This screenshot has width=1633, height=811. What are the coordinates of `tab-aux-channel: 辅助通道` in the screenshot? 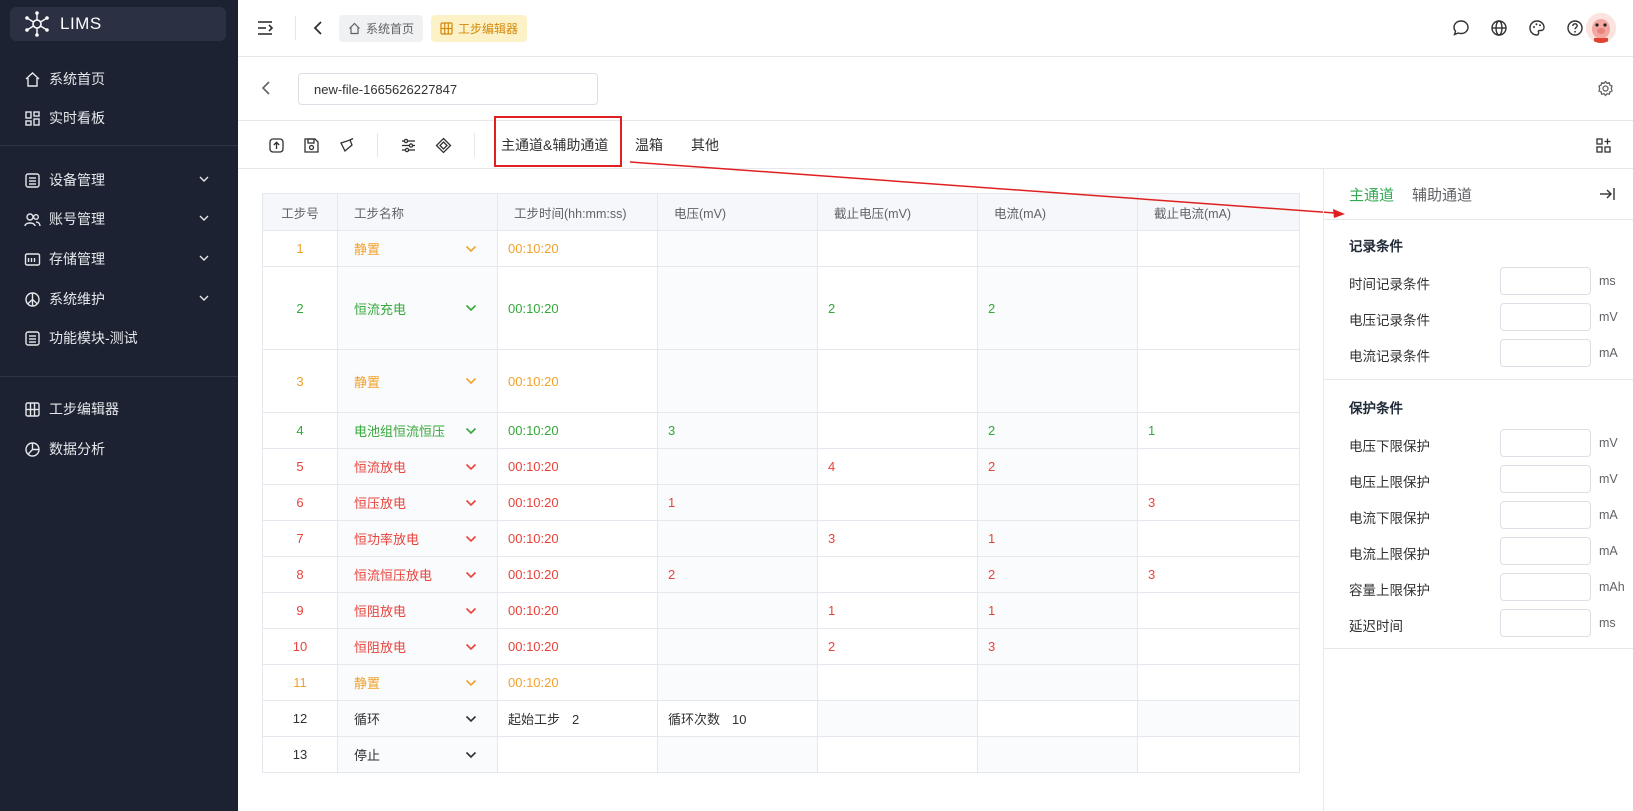 It's located at (1442, 194).